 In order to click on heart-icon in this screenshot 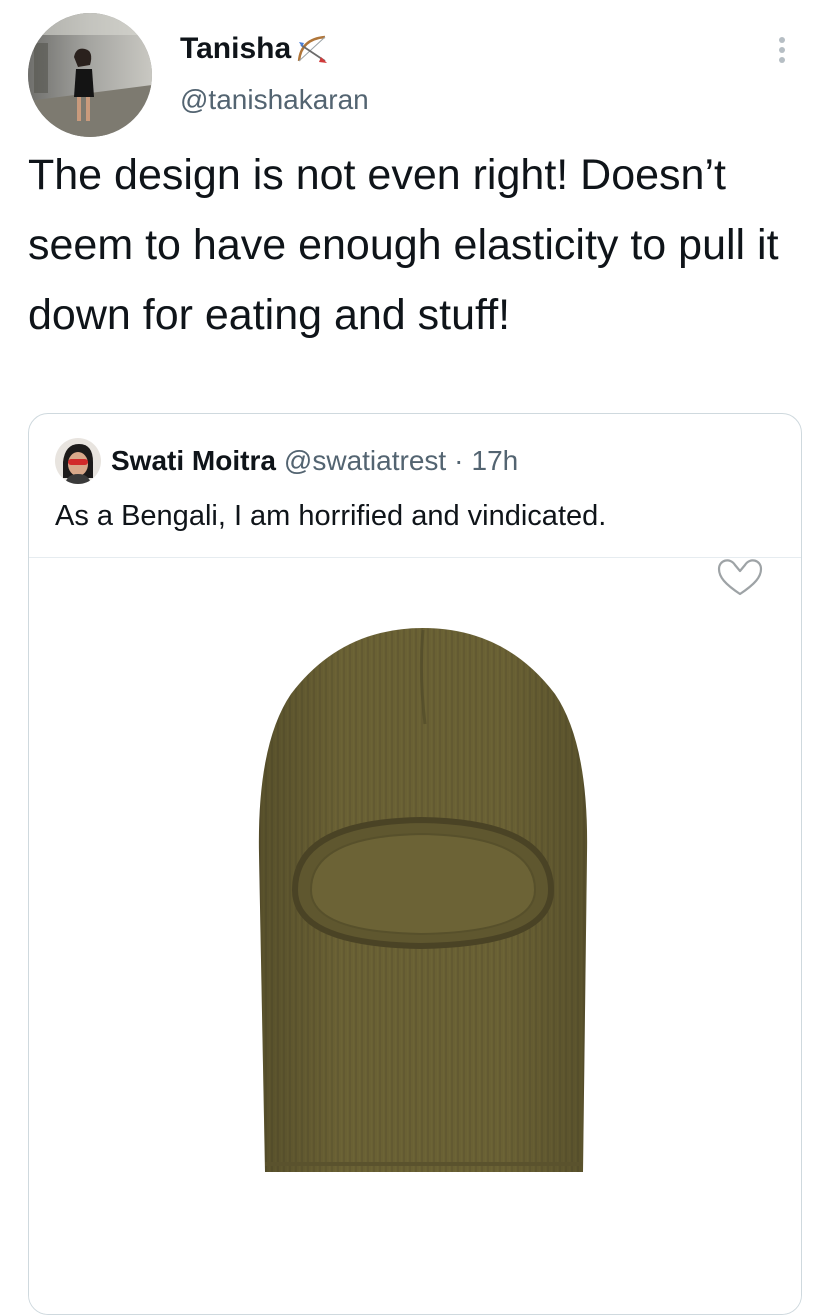, I will do `click(740, 578)`.